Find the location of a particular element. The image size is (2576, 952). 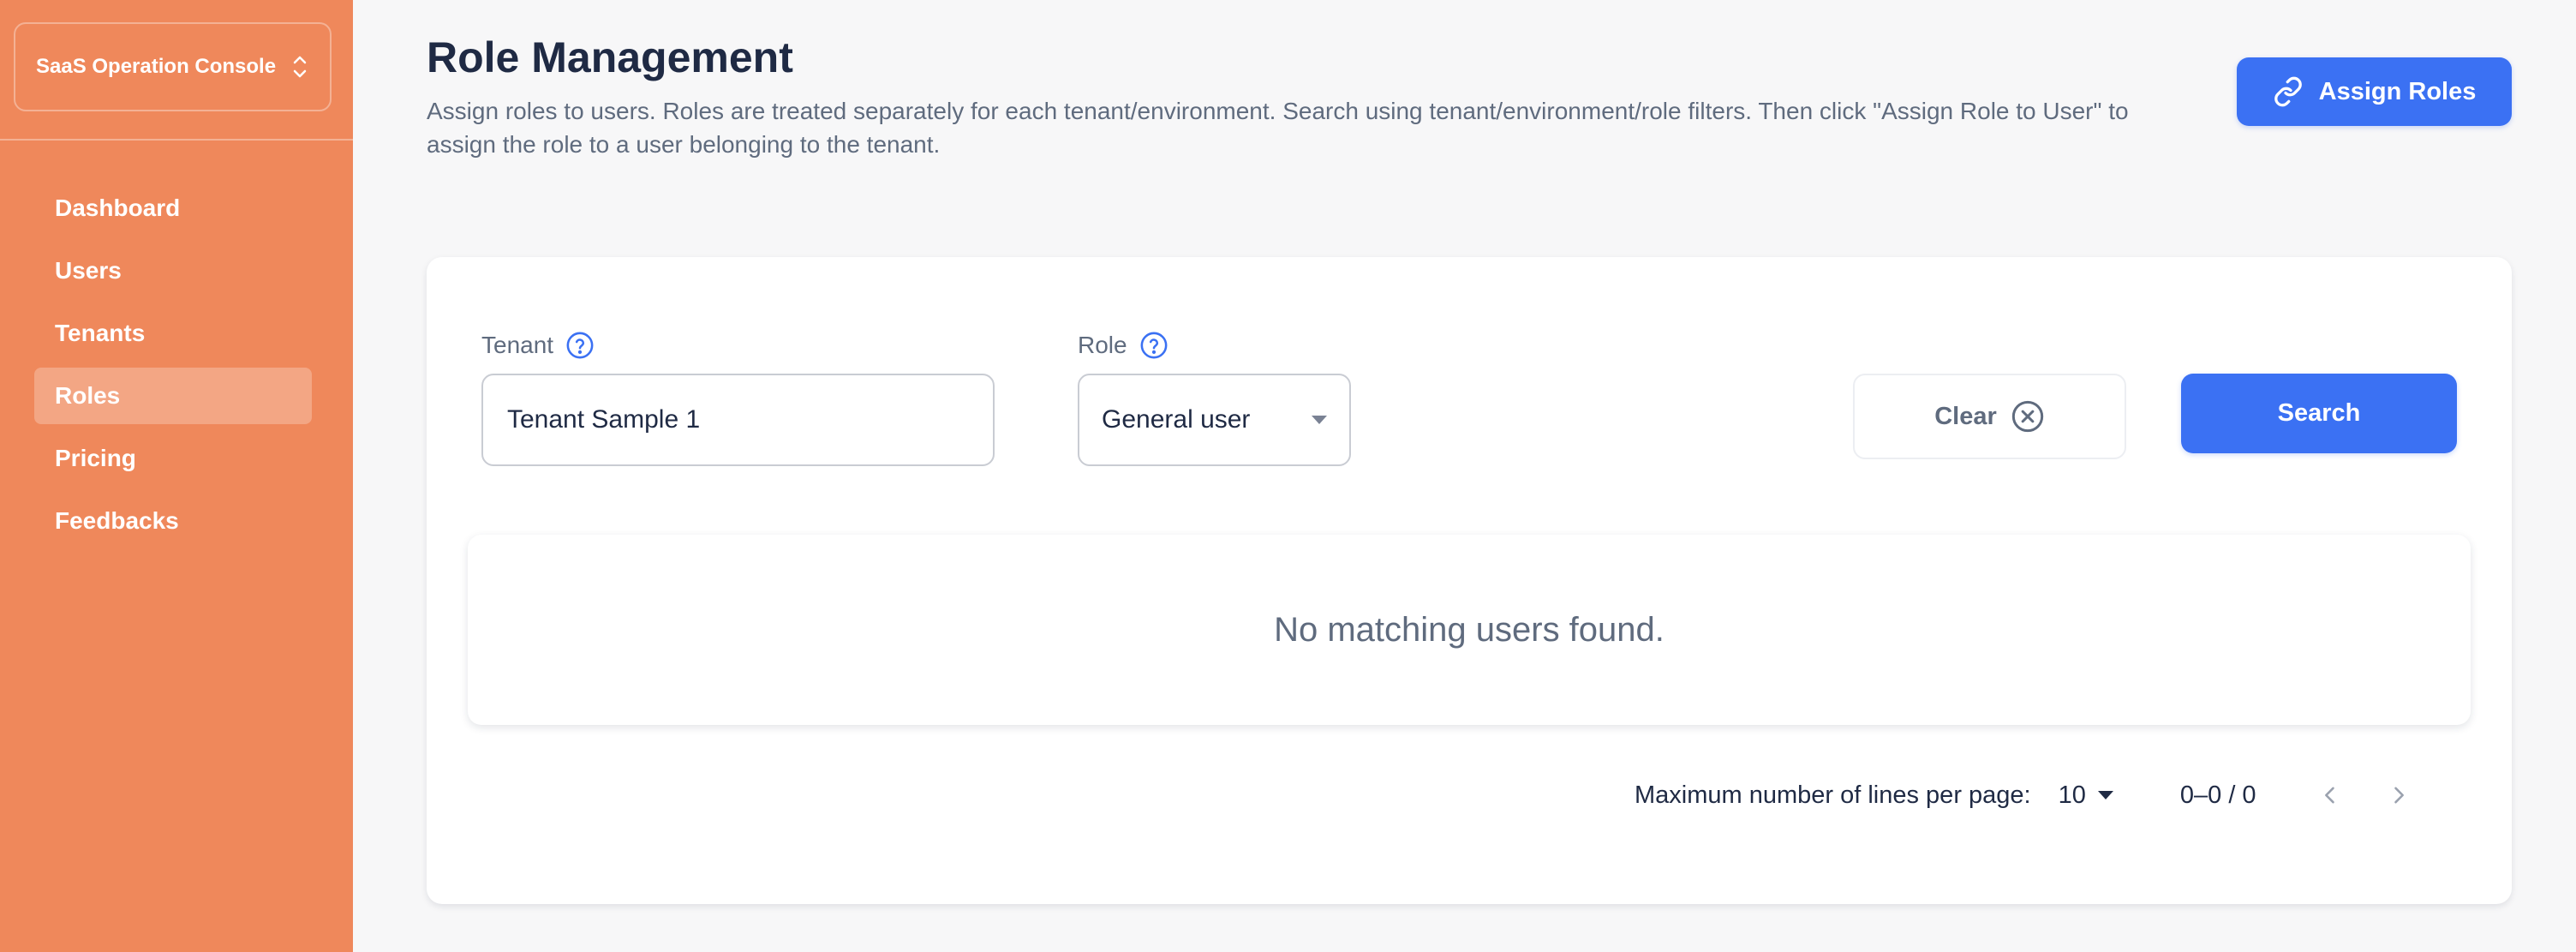

sidebar-item-label: Feedbacks is located at coordinates (117, 521).